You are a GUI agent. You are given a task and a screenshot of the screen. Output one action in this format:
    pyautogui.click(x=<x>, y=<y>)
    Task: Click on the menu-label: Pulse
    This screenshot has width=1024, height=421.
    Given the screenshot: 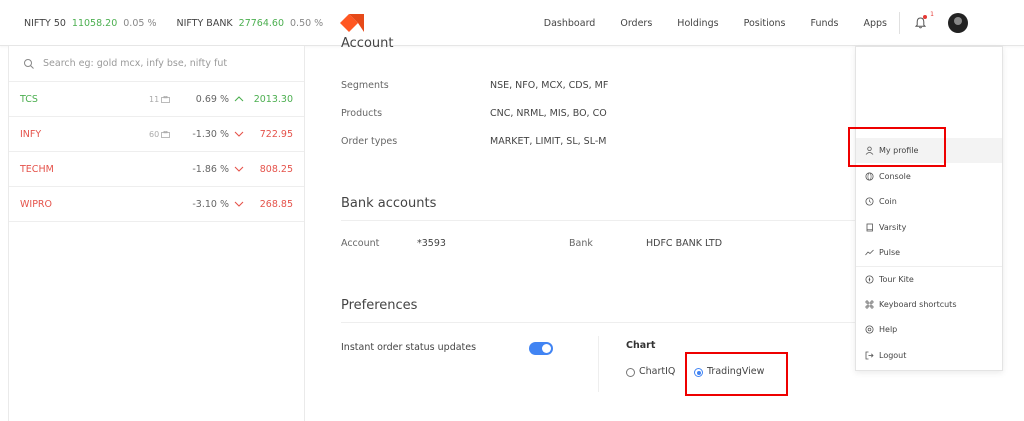 What is the action you would take?
    pyautogui.click(x=890, y=252)
    